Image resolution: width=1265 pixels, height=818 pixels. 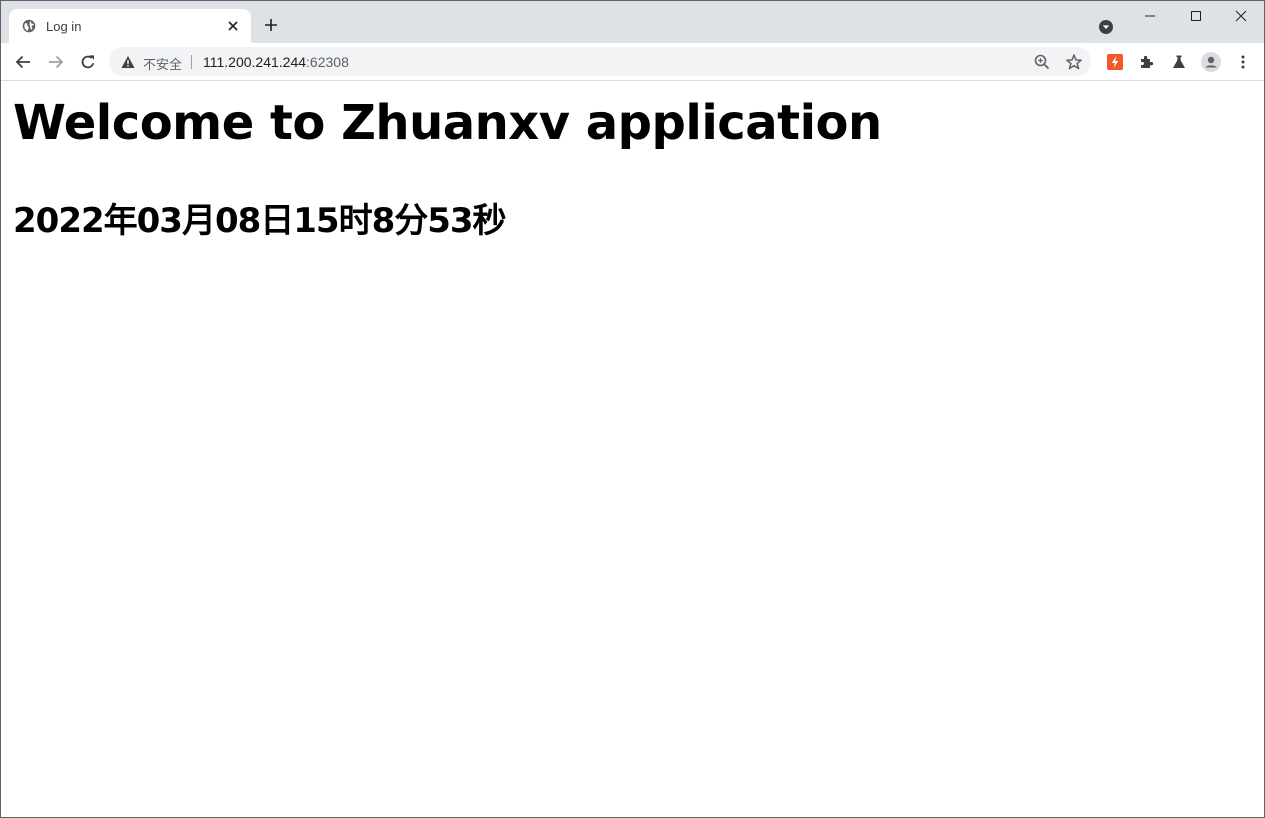 What do you see at coordinates (64, 26) in the screenshot?
I see `tab-title: Log in` at bounding box center [64, 26].